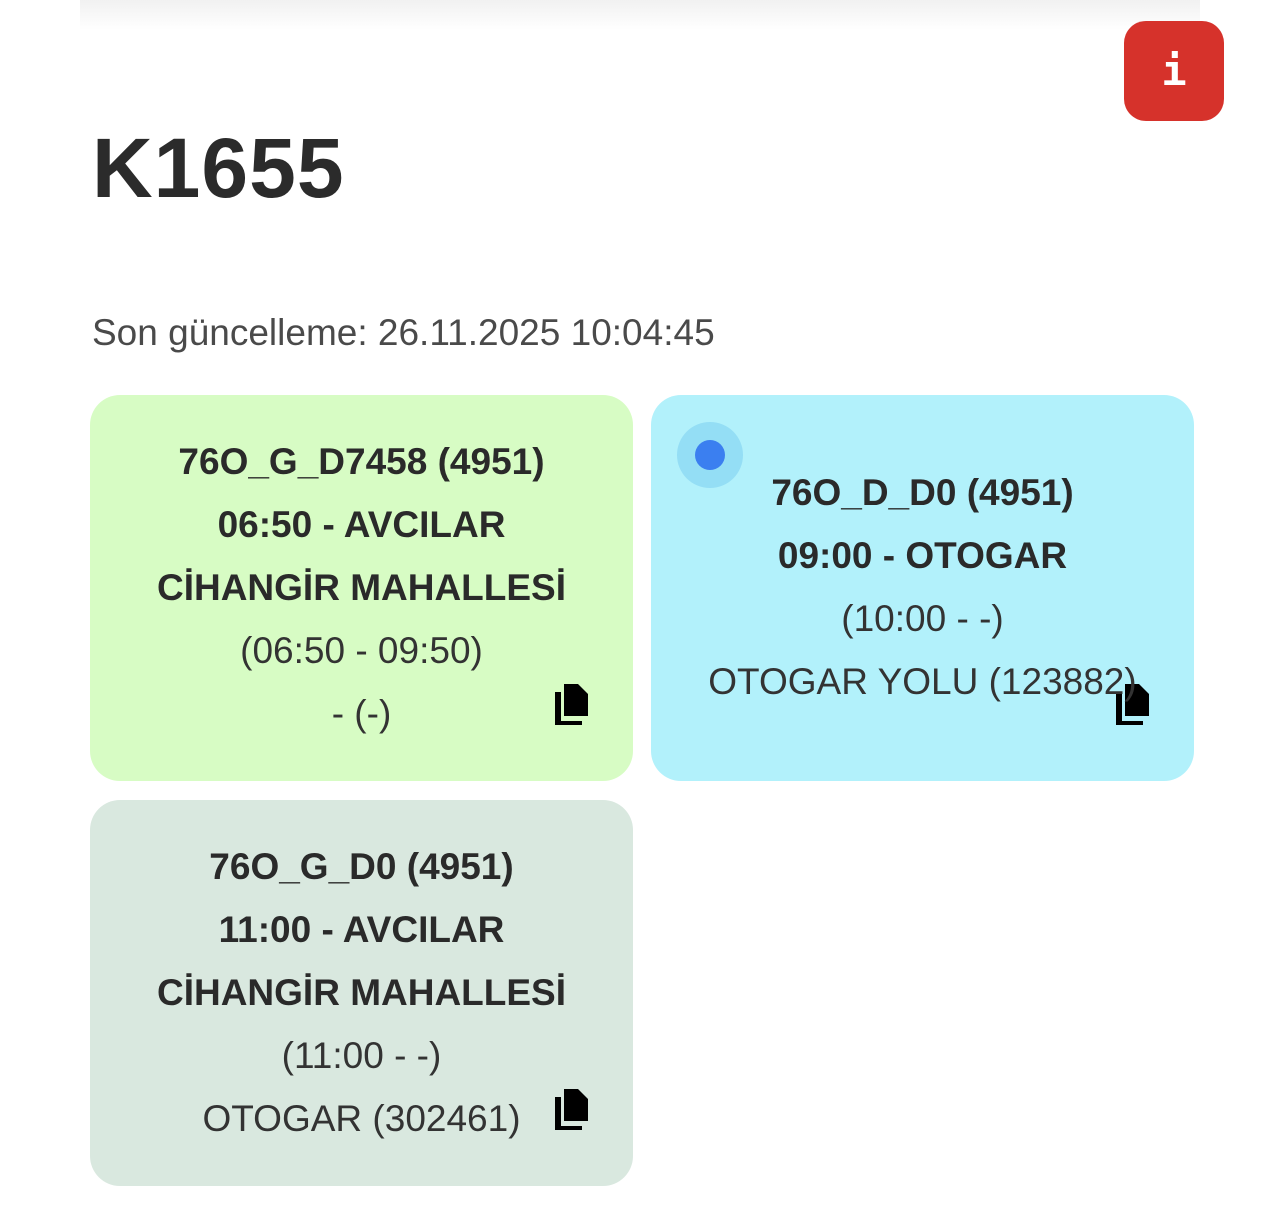 The image size is (1284, 1220). Describe the element at coordinates (361, 524) in the screenshot. I see `trip-departure: 06:50 - AVCILAR` at that location.